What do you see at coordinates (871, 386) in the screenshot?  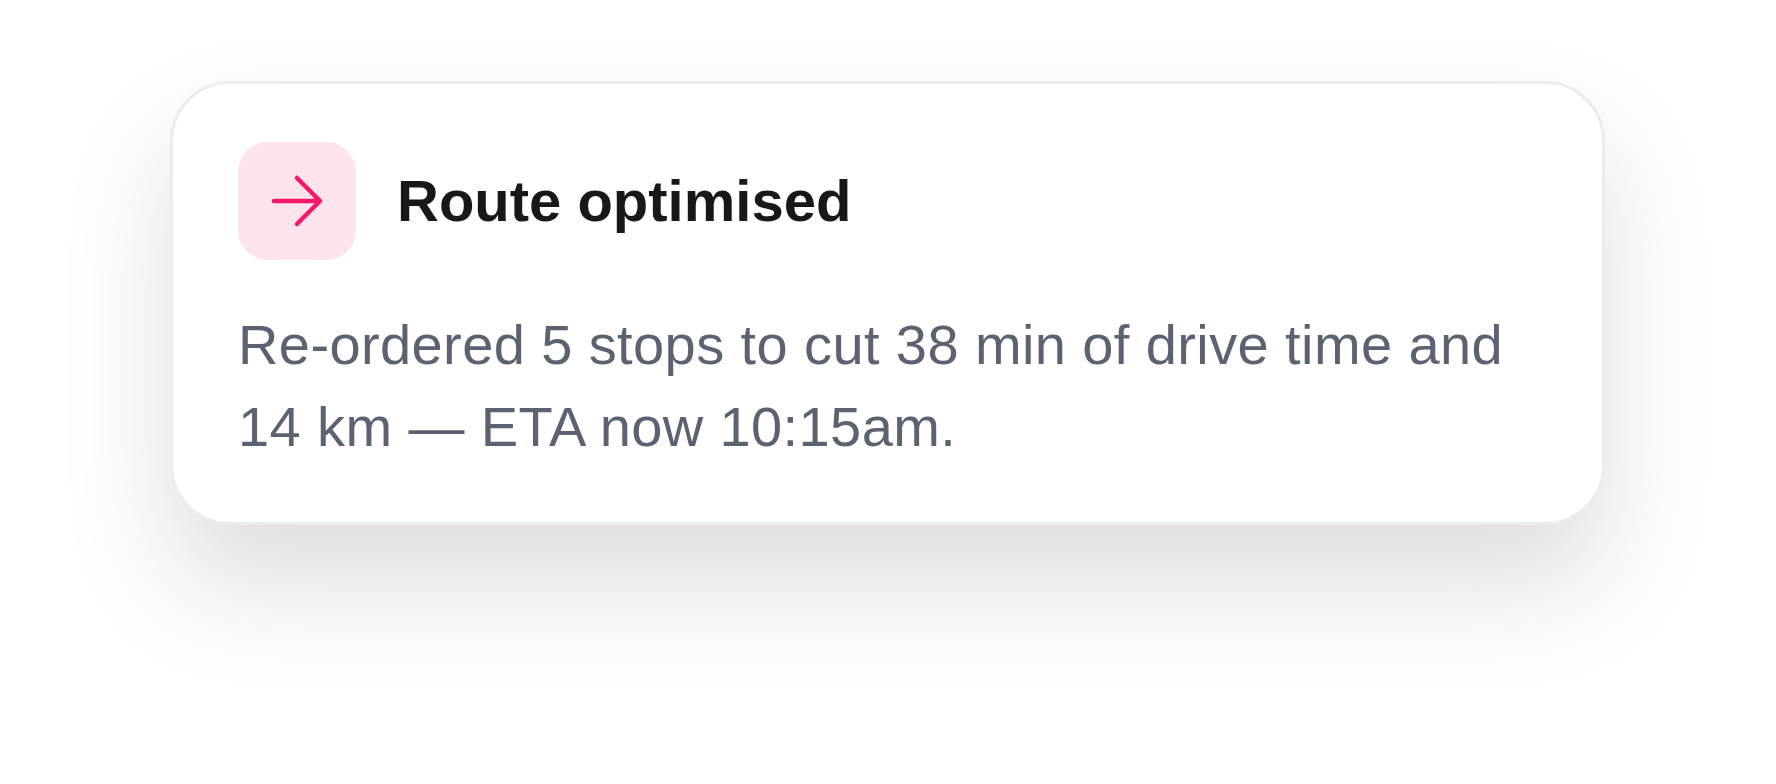 I see `notification-message: Re-ordered 5 stops to cut 38 min of drive time and 14 km — ETA now 10:15am.` at bounding box center [871, 386].